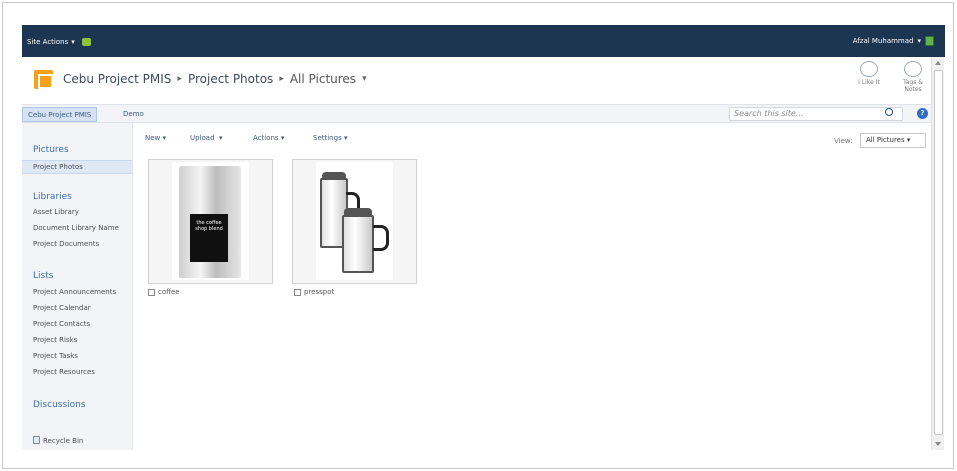 Image resolution: width=957 pixels, height=471 pixels. I want to click on actions-menu: Actions ▾, so click(268, 138).